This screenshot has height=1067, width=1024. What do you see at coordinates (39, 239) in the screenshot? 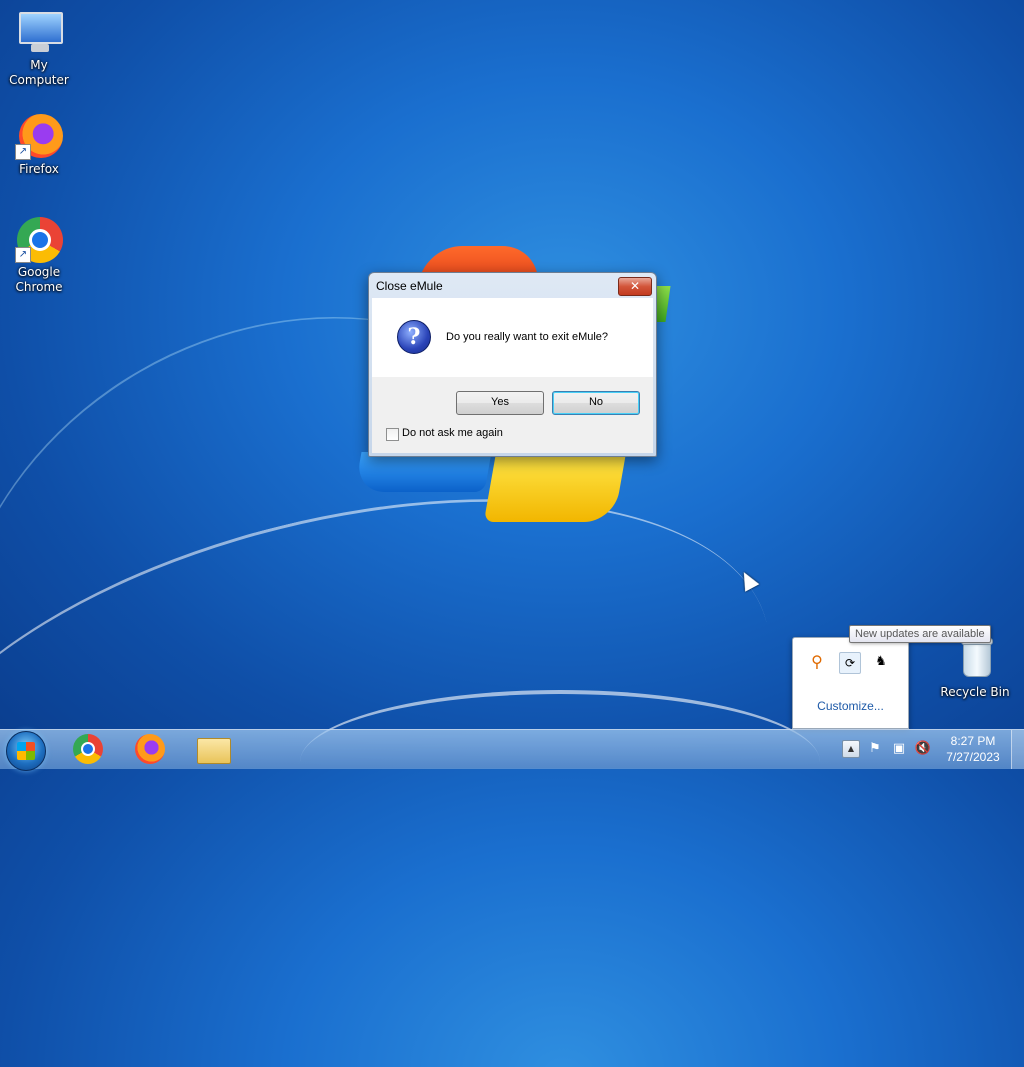
I see `chrome-icon: ↗` at bounding box center [39, 239].